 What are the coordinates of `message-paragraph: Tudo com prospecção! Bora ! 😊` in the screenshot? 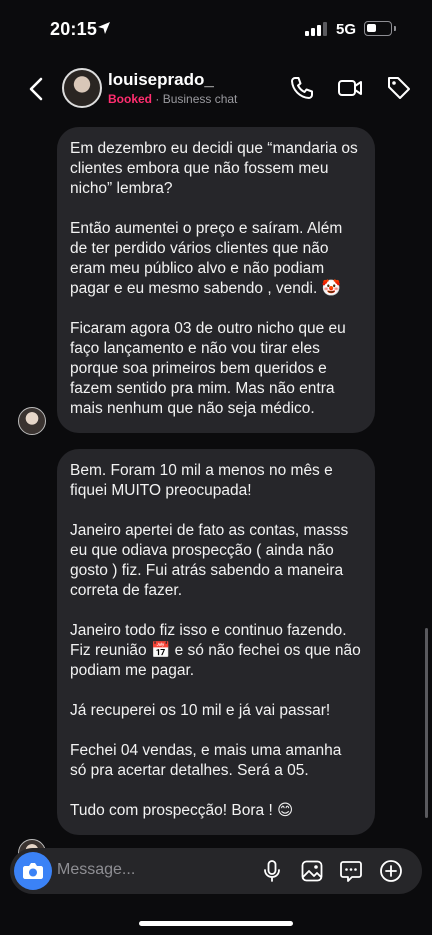 It's located at (182, 810).